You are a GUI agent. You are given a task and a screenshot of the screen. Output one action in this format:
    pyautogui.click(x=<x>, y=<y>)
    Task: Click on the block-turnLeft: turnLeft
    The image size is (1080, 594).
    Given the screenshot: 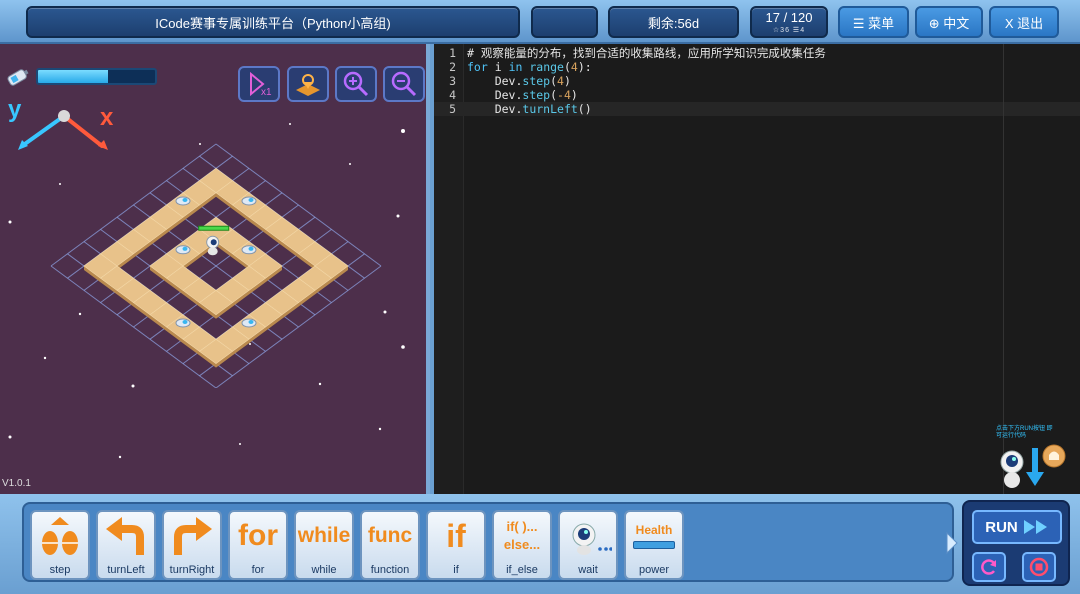 What is the action you would take?
    pyautogui.click(x=126, y=545)
    